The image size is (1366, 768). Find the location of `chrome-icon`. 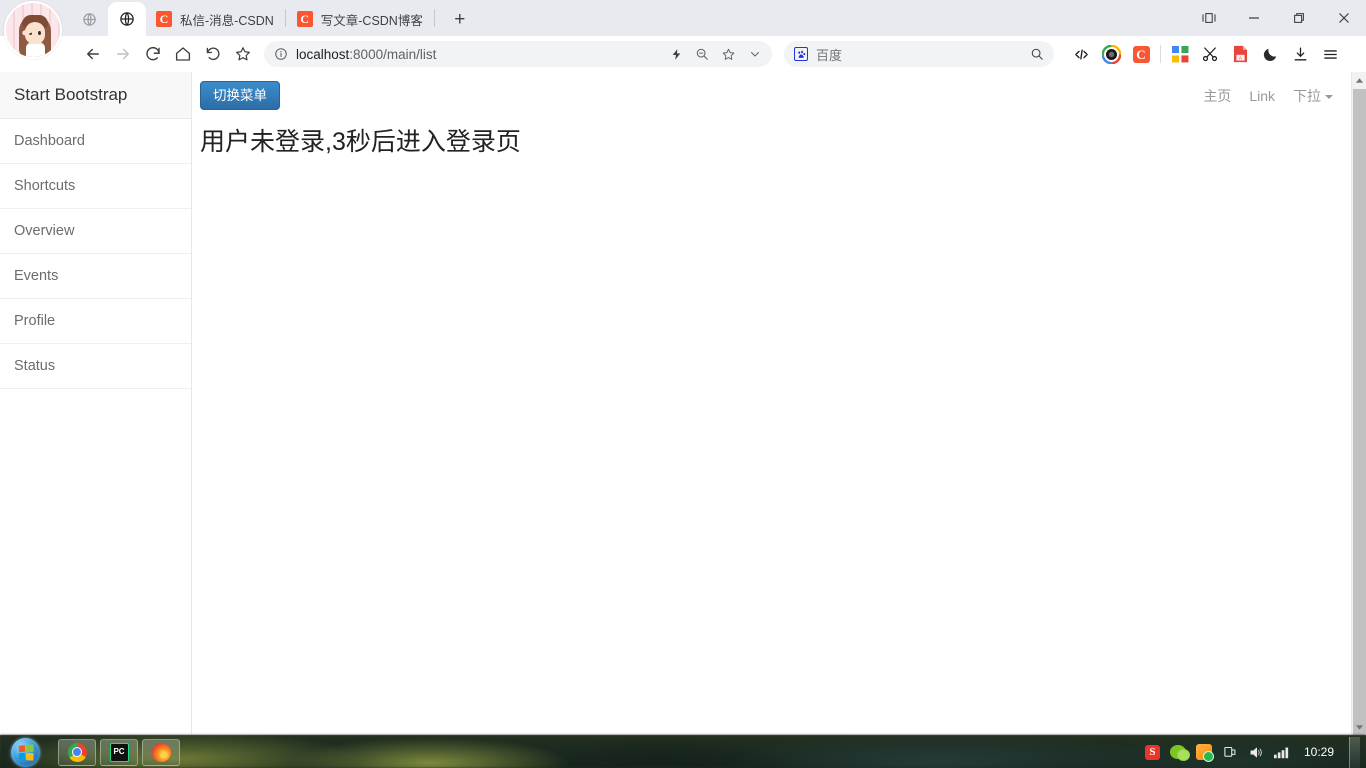

chrome-icon is located at coordinates (77, 752).